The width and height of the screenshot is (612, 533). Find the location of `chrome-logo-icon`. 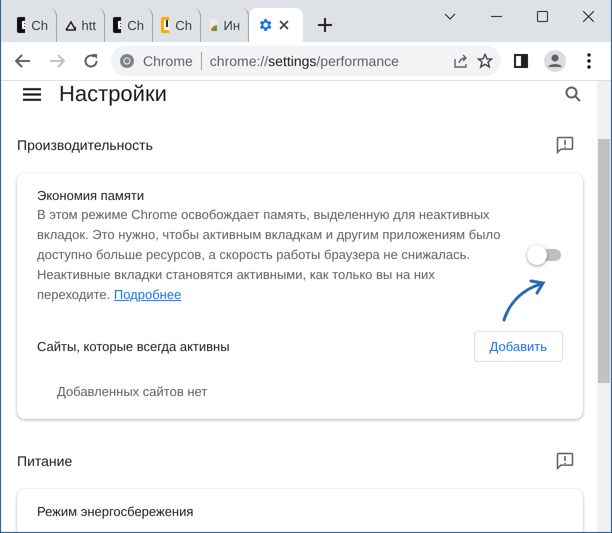

chrome-logo-icon is located at coordinates (127, 61).